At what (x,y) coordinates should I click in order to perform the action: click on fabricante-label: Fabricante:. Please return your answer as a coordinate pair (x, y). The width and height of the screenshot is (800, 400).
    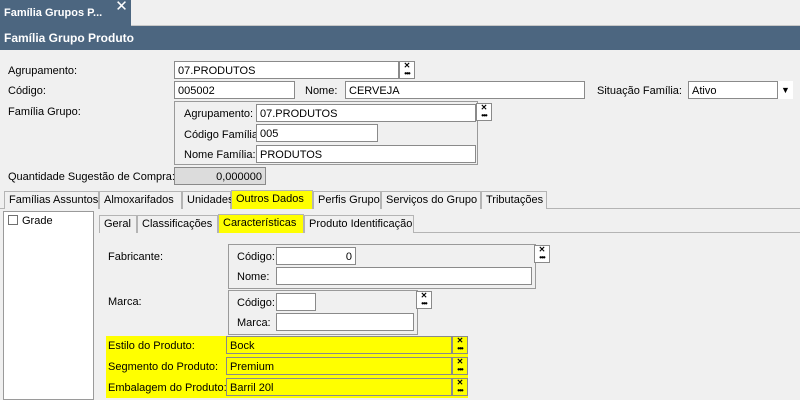
    Looking at the image, I should click on (136, 257).